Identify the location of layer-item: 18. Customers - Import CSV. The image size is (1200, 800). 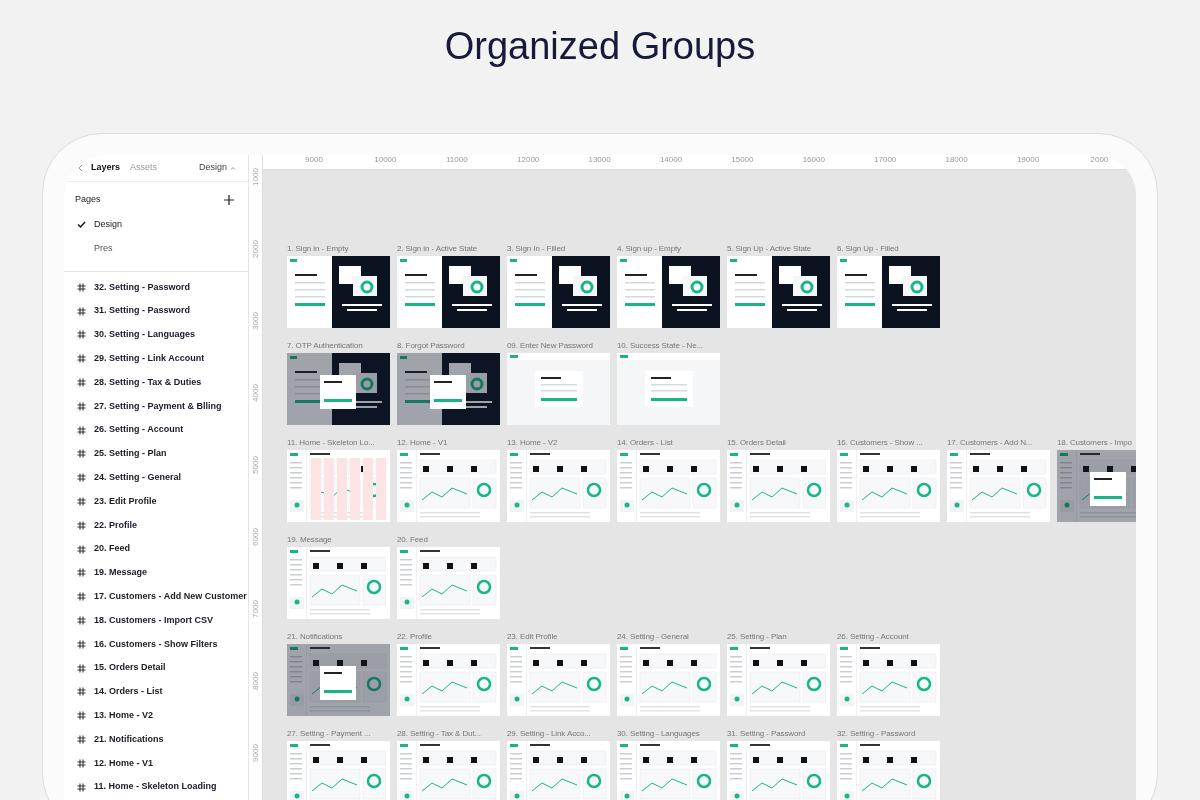
(154, 620).